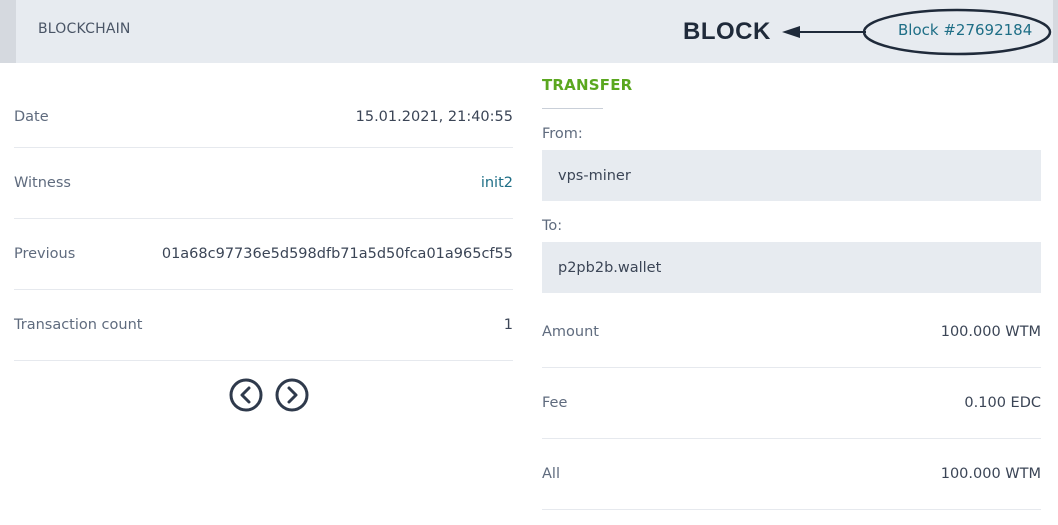 The image size is (1058, 525). I want to click on previous-hash-value: 01a68c97736e5d598dfb71a5d50fca01a965cf55, so click(337, 254).